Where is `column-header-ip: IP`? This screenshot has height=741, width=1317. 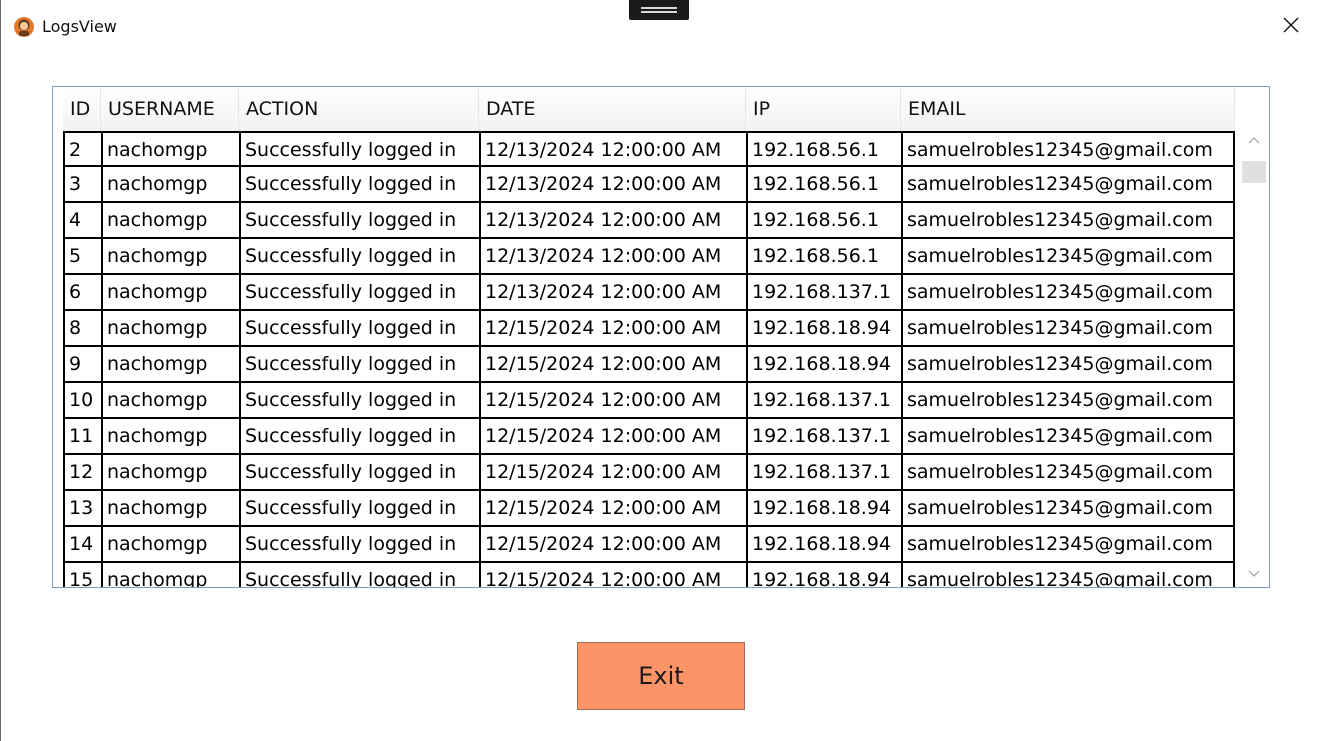 column-header-ip: IP is located at coordinates (823, 109).